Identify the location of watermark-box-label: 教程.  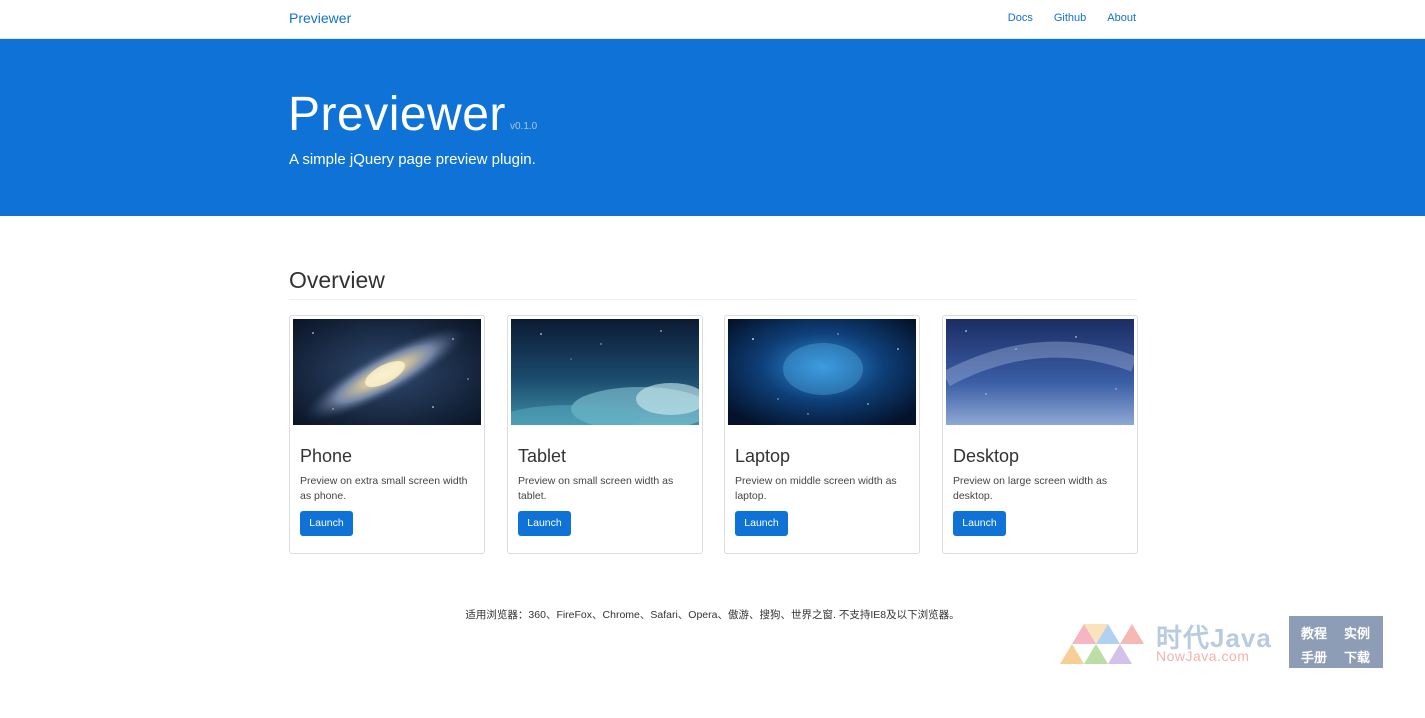
(1314, 633).